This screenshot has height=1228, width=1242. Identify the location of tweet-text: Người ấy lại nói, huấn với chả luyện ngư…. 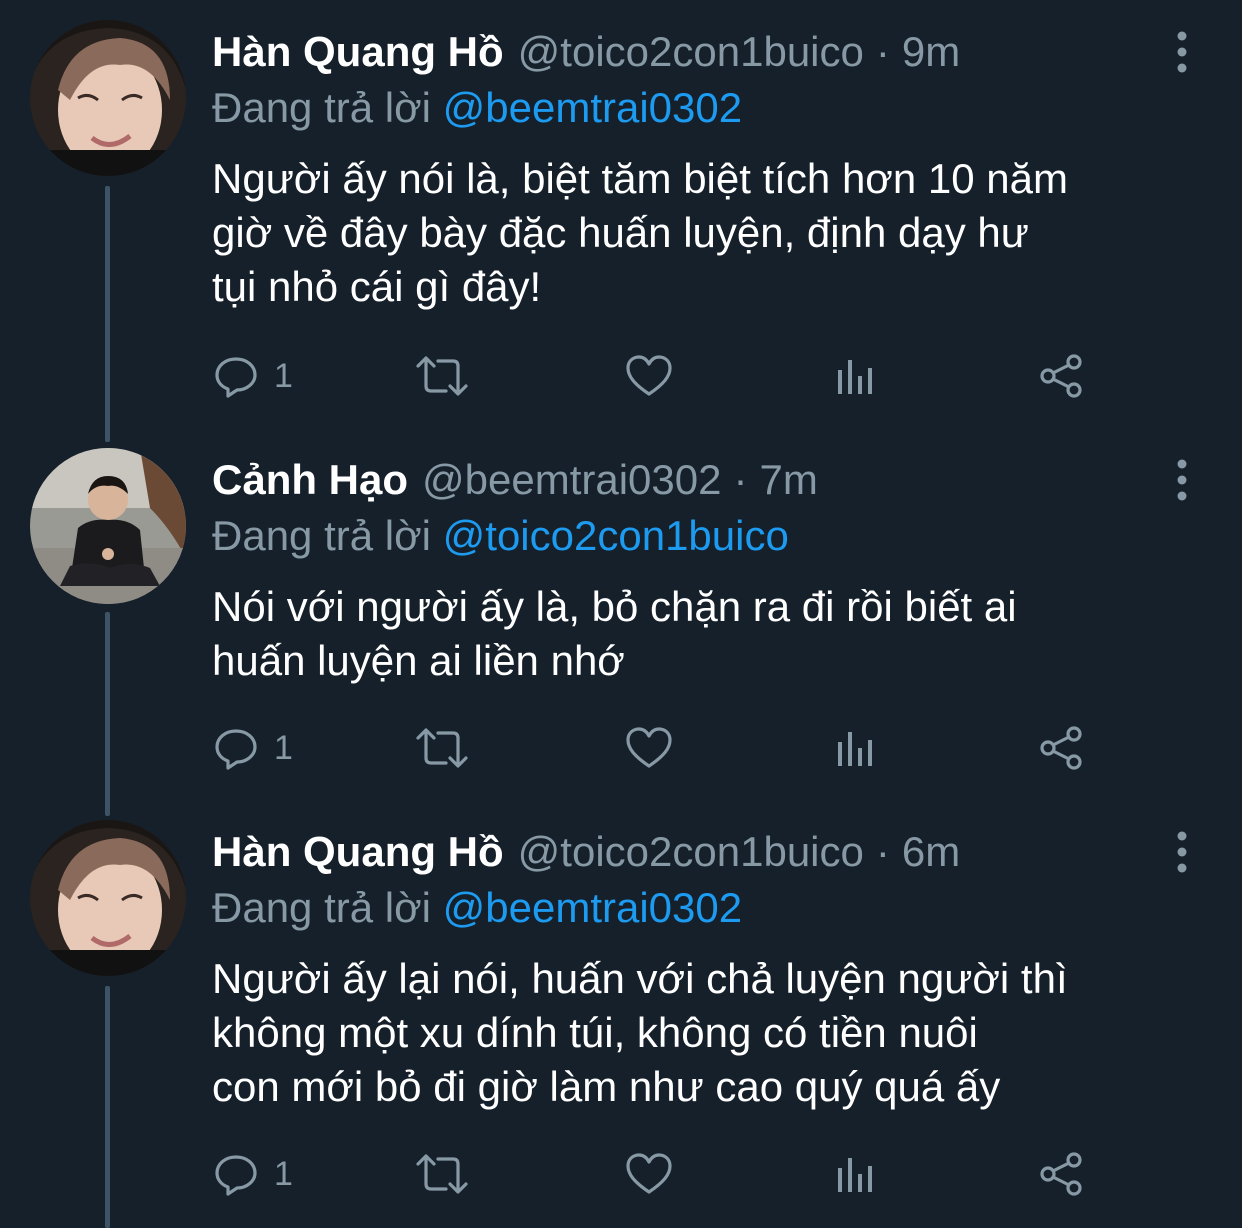
(640, 1032).